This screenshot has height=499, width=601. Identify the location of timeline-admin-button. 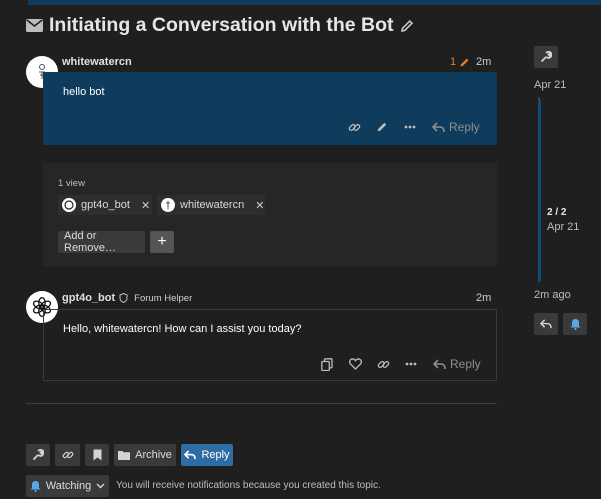
(546, 57).